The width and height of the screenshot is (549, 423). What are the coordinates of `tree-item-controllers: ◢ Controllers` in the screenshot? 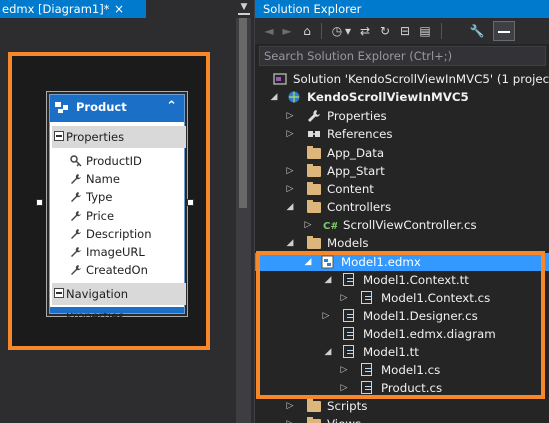 It's located at (402, 207).